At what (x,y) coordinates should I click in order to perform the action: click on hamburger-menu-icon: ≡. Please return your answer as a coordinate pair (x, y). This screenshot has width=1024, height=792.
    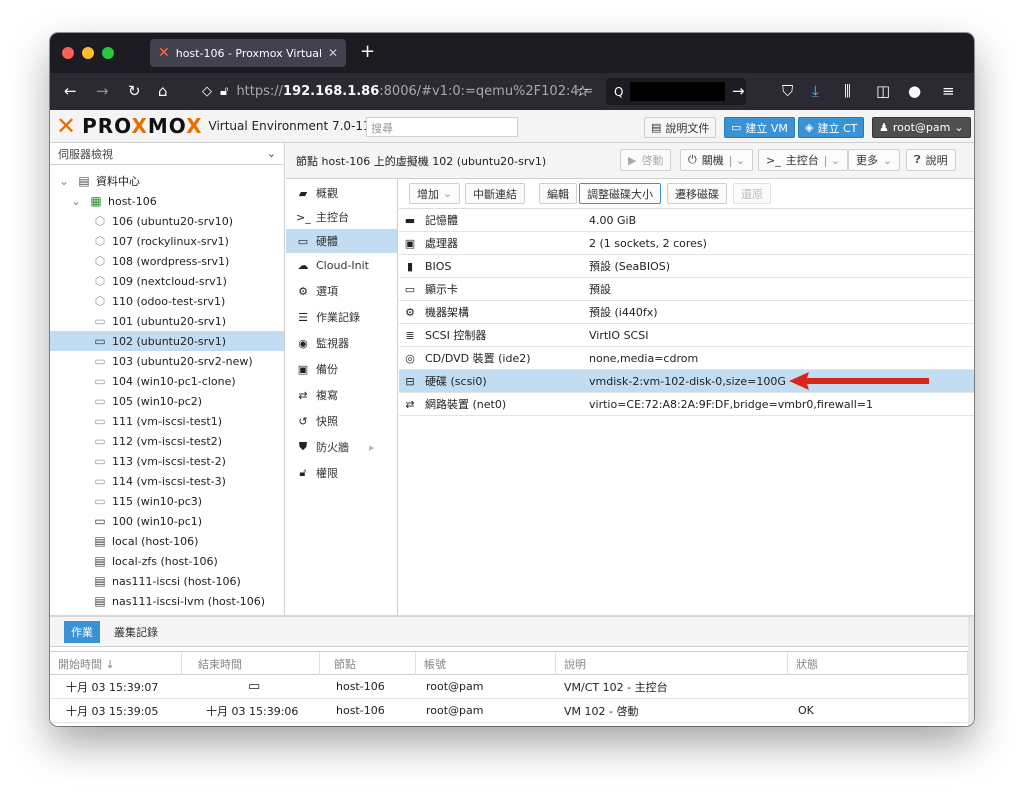
    Looking at the image, I should click on (948, 91).